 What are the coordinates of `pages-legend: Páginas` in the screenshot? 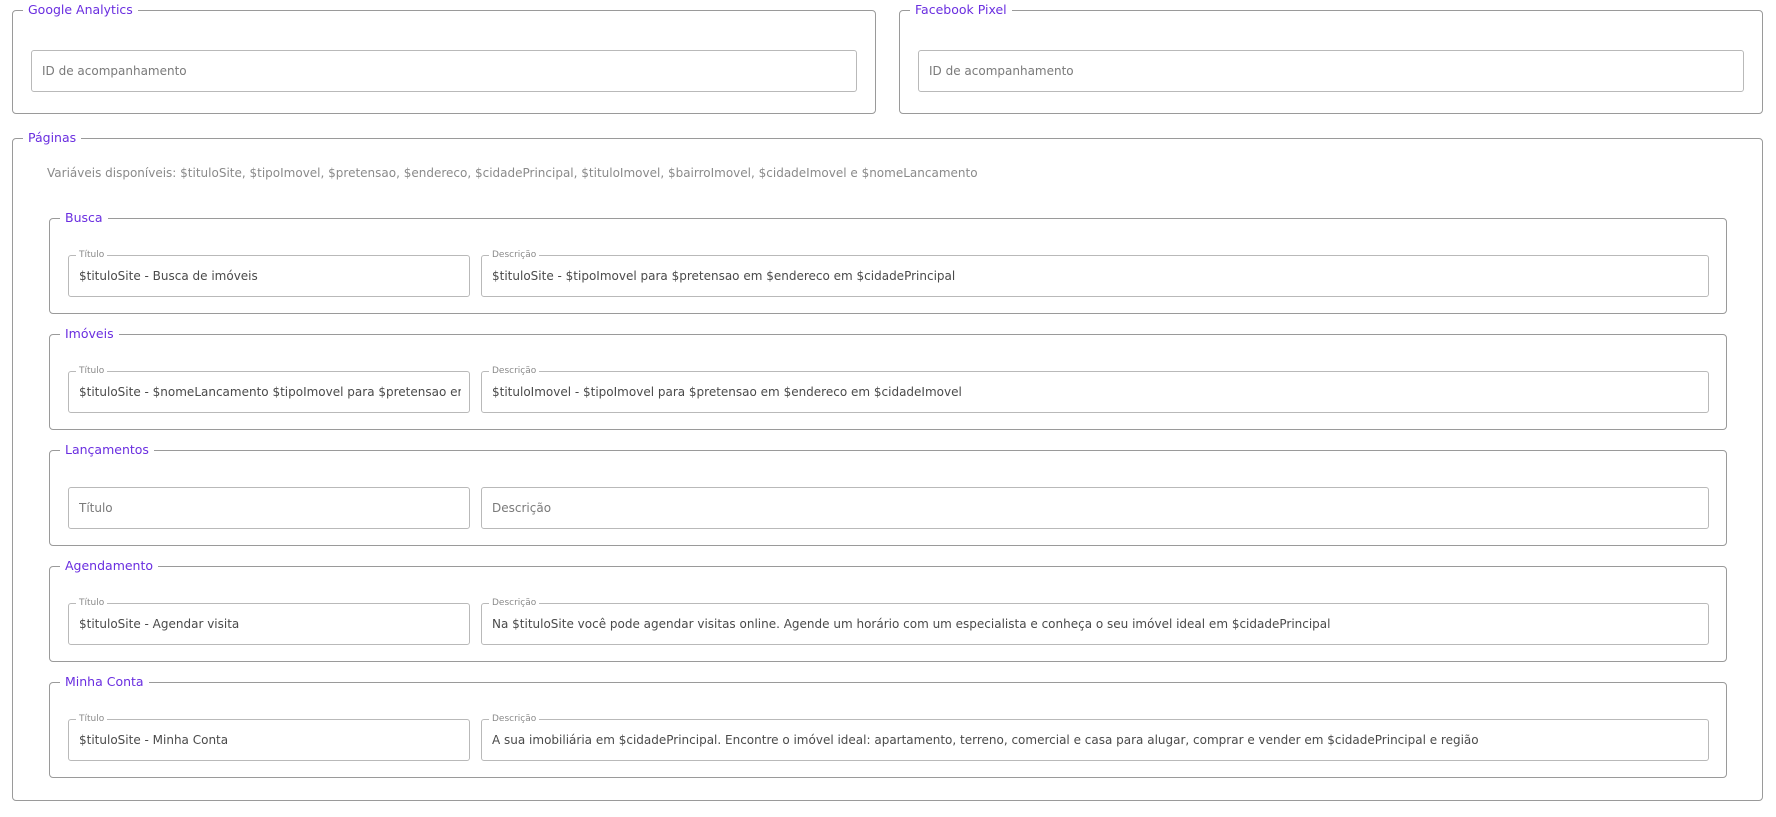 It's located at (52, 137).